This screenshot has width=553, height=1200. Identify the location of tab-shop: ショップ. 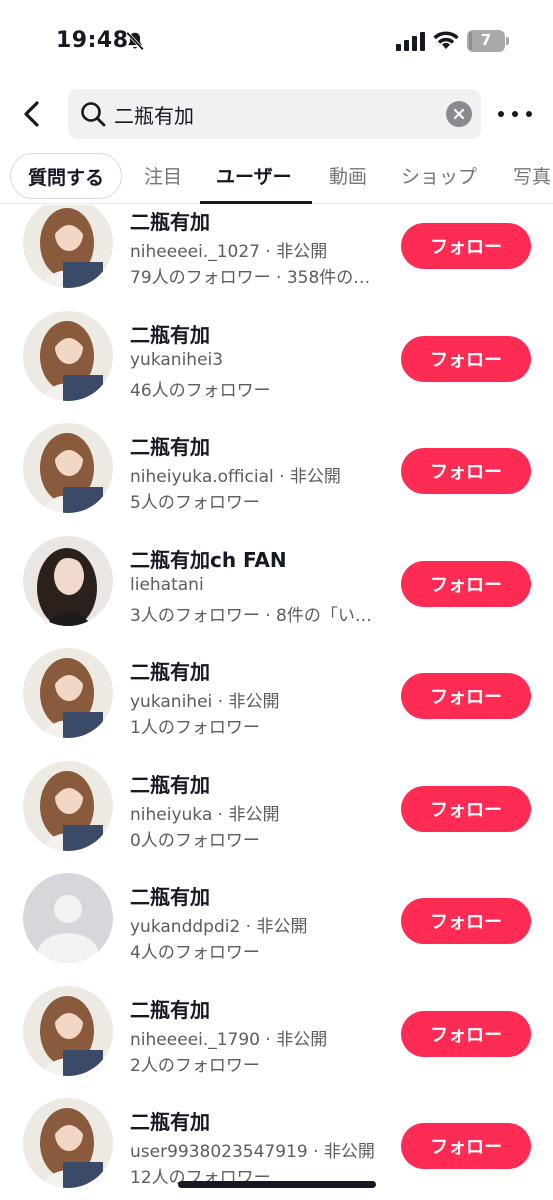
(439, 175).